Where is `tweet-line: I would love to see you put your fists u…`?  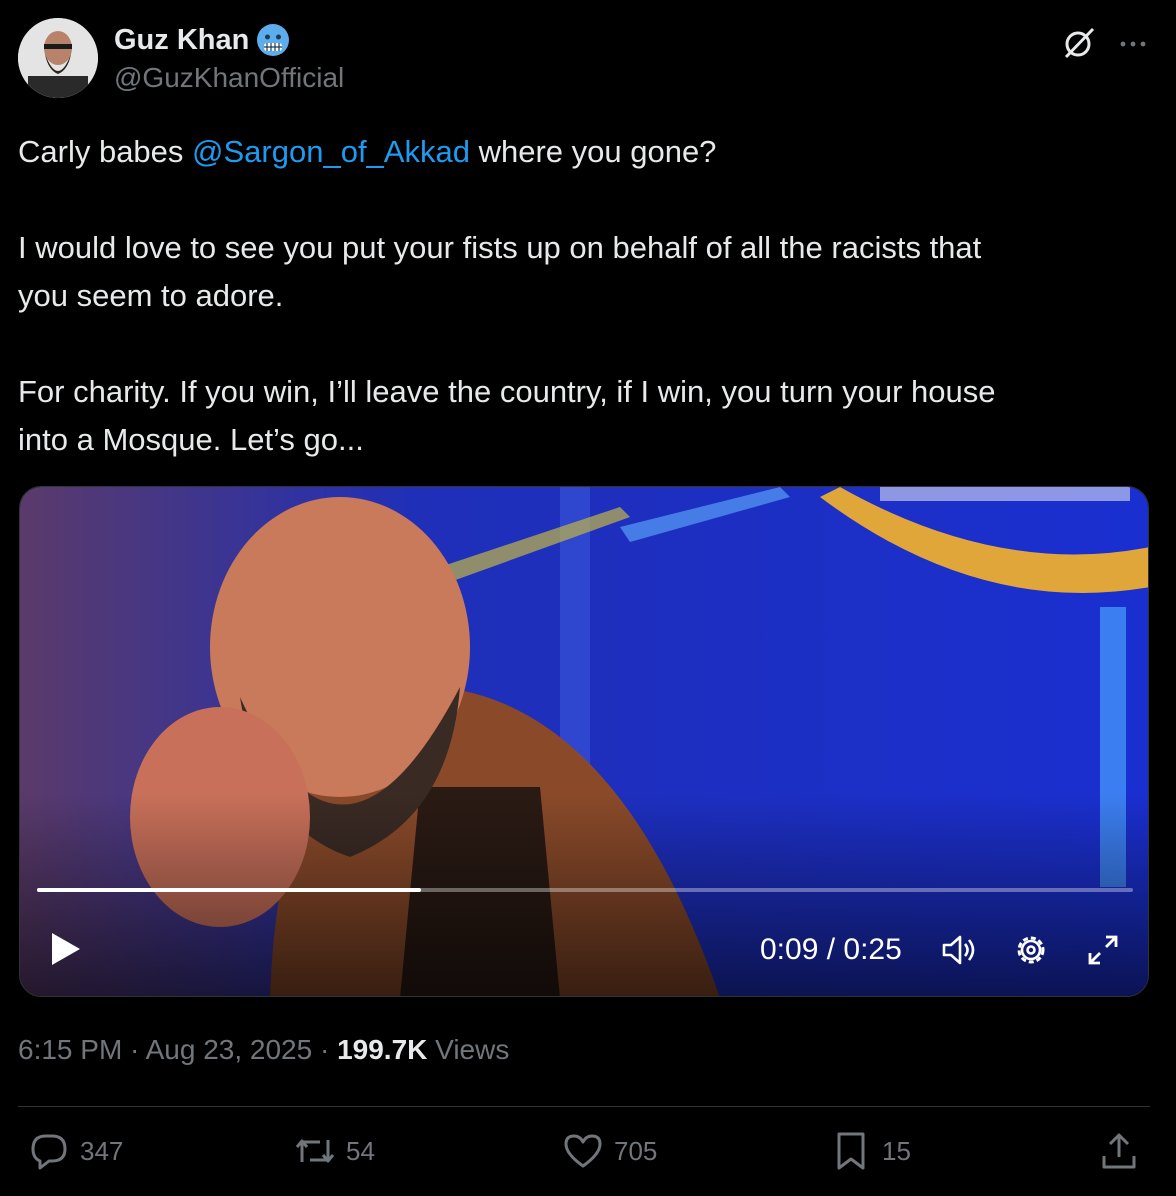 tweet-line: I would love to see you put your fists u… is located at coordinates (500, 247).